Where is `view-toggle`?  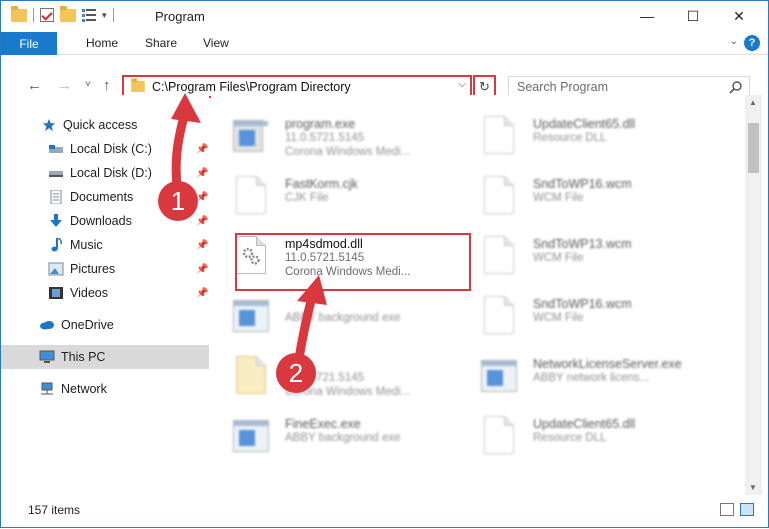 view-toggle is located at coordinates (737, 509).